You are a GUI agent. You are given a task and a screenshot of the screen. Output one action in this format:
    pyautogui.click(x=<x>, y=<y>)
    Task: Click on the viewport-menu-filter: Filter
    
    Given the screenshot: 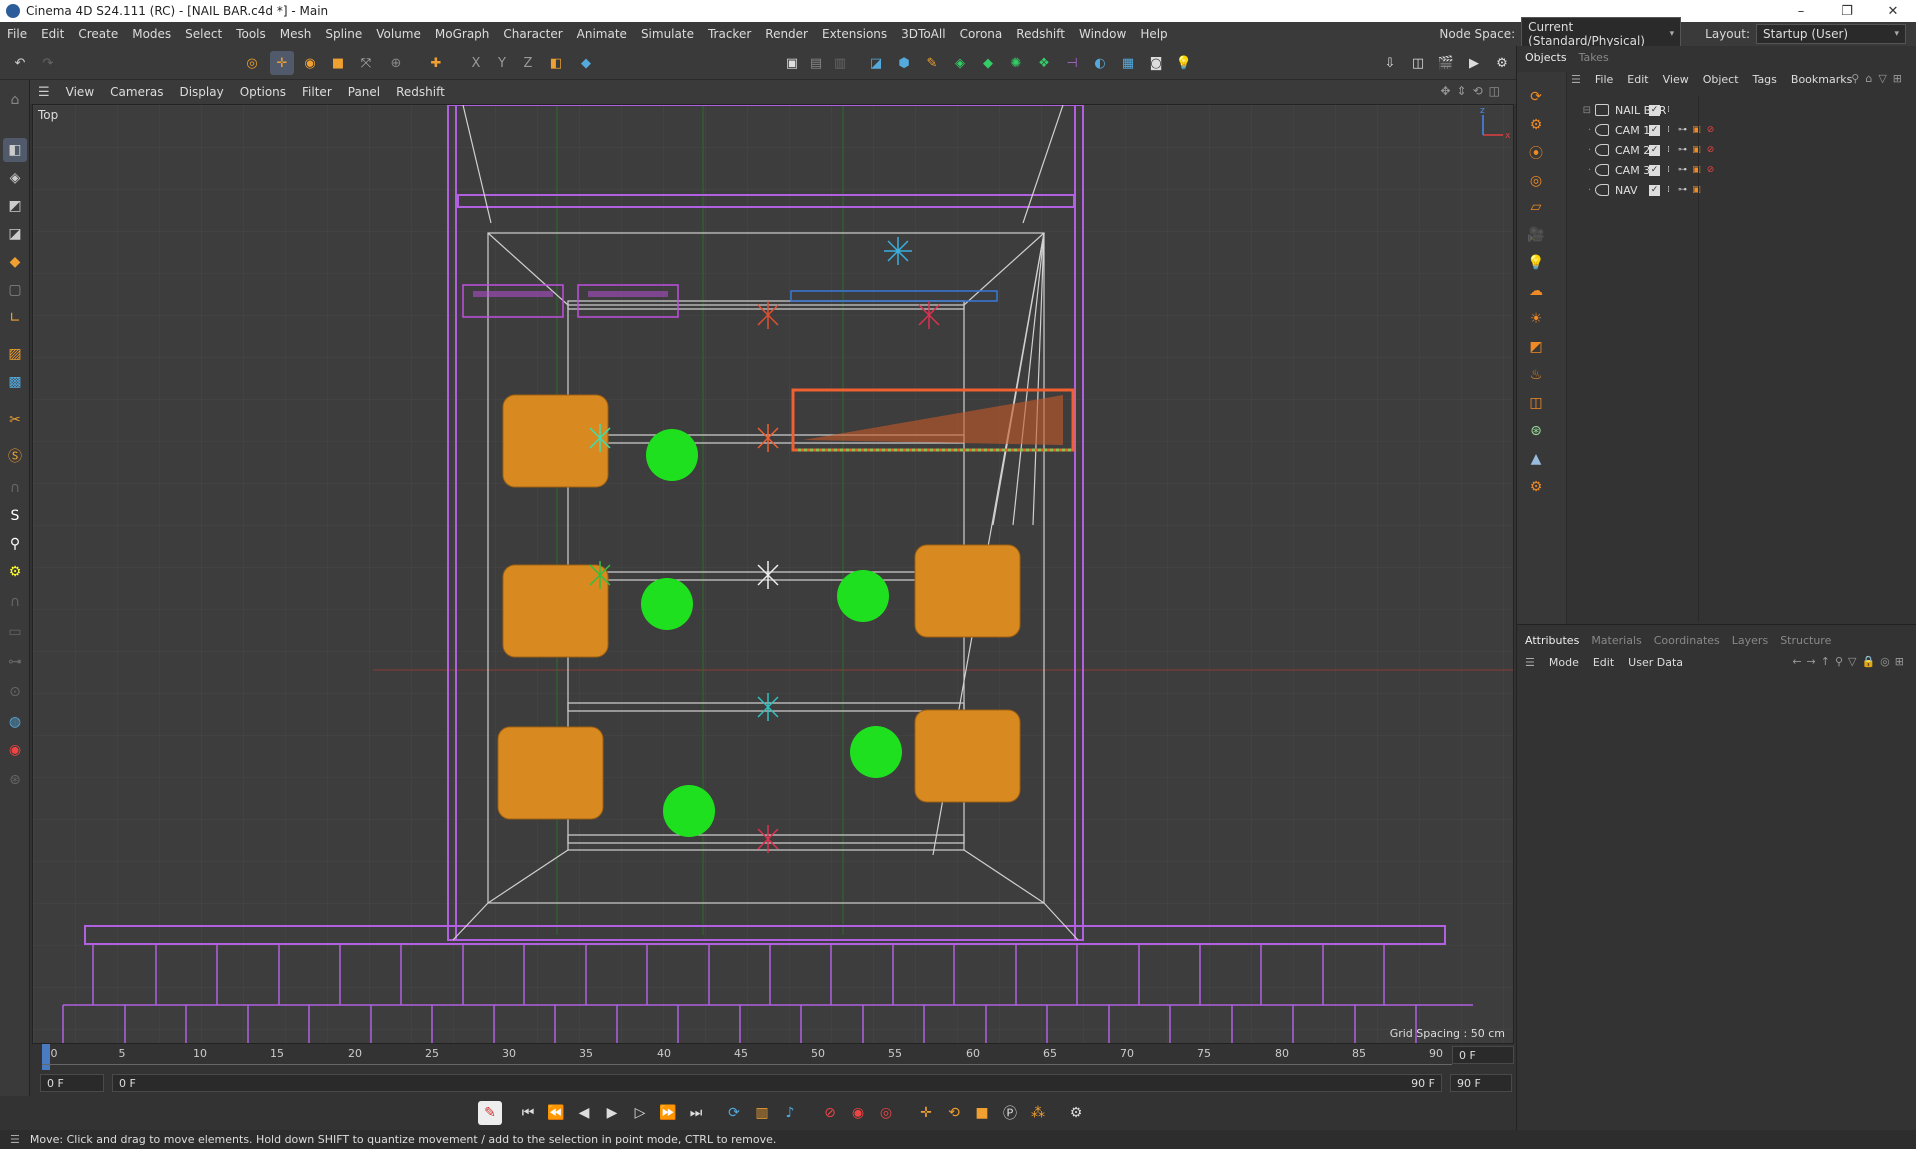 What is the action you would take?
    pyautogui.click(x=317, y=92)
    